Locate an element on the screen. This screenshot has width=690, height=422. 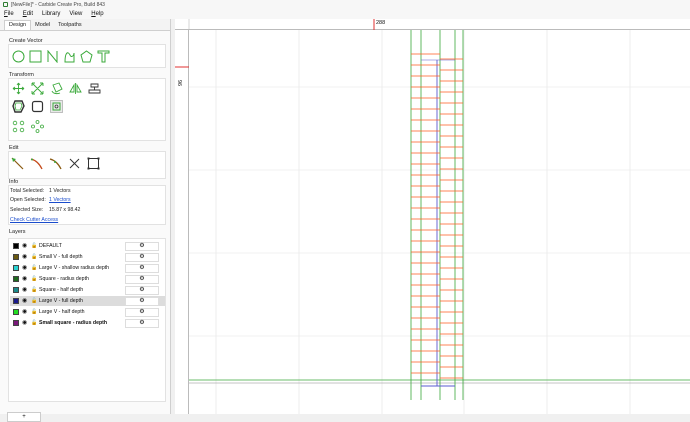
layer-name: Large V - half depth is located at coordinates (79, 312).